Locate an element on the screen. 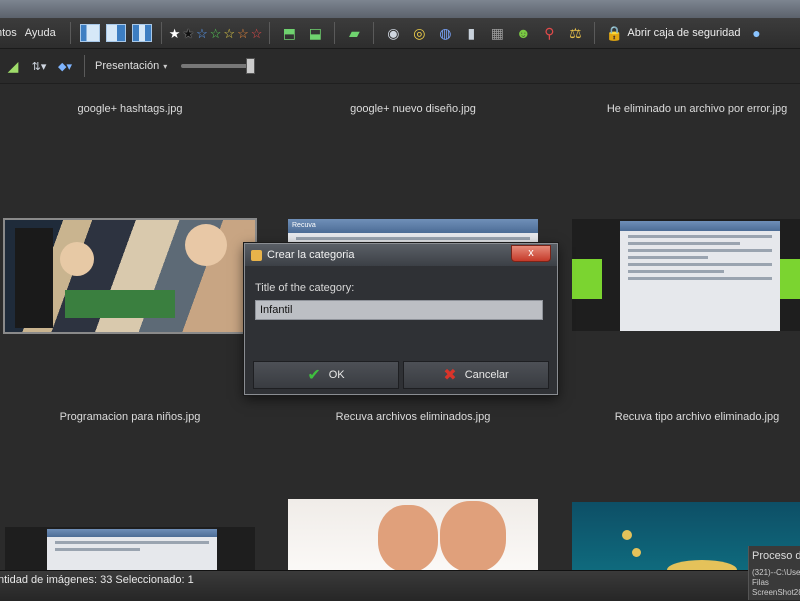  thumbnail-row3-b is located at coordinates (413, 534).